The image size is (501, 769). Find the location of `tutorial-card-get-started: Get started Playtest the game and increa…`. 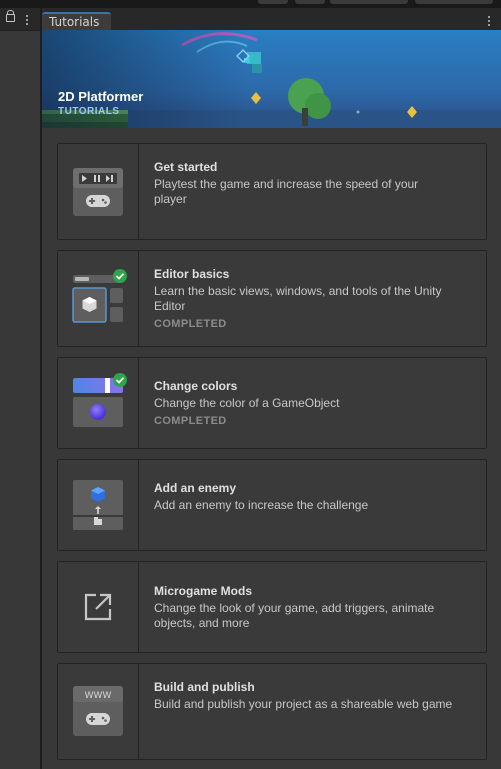

tutorial-card-get-started: Get started Playtest the game and increa… is located at coordinates (272, 191).